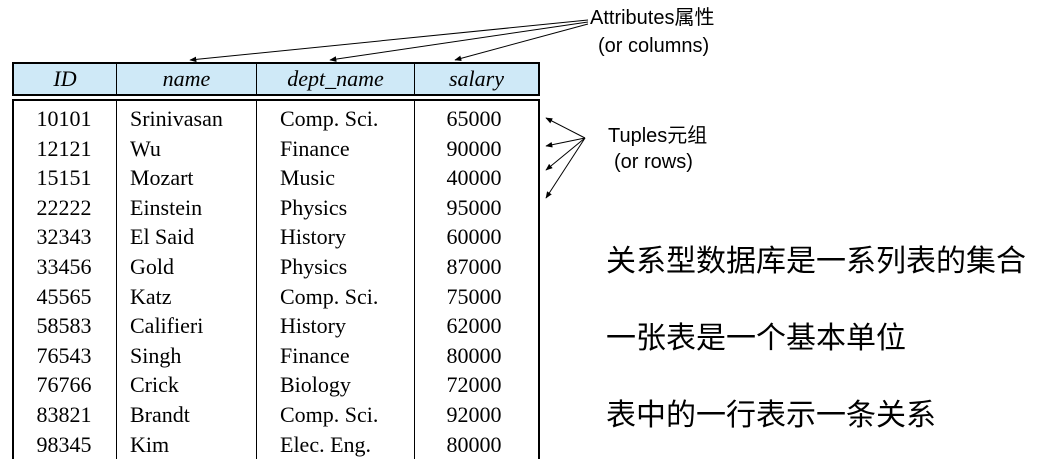 The height and width of the screenshot is (469, 1057). Describe the element at coordinates (64, 266) in the screenshot. I see `cell-id: 33456` at that location.